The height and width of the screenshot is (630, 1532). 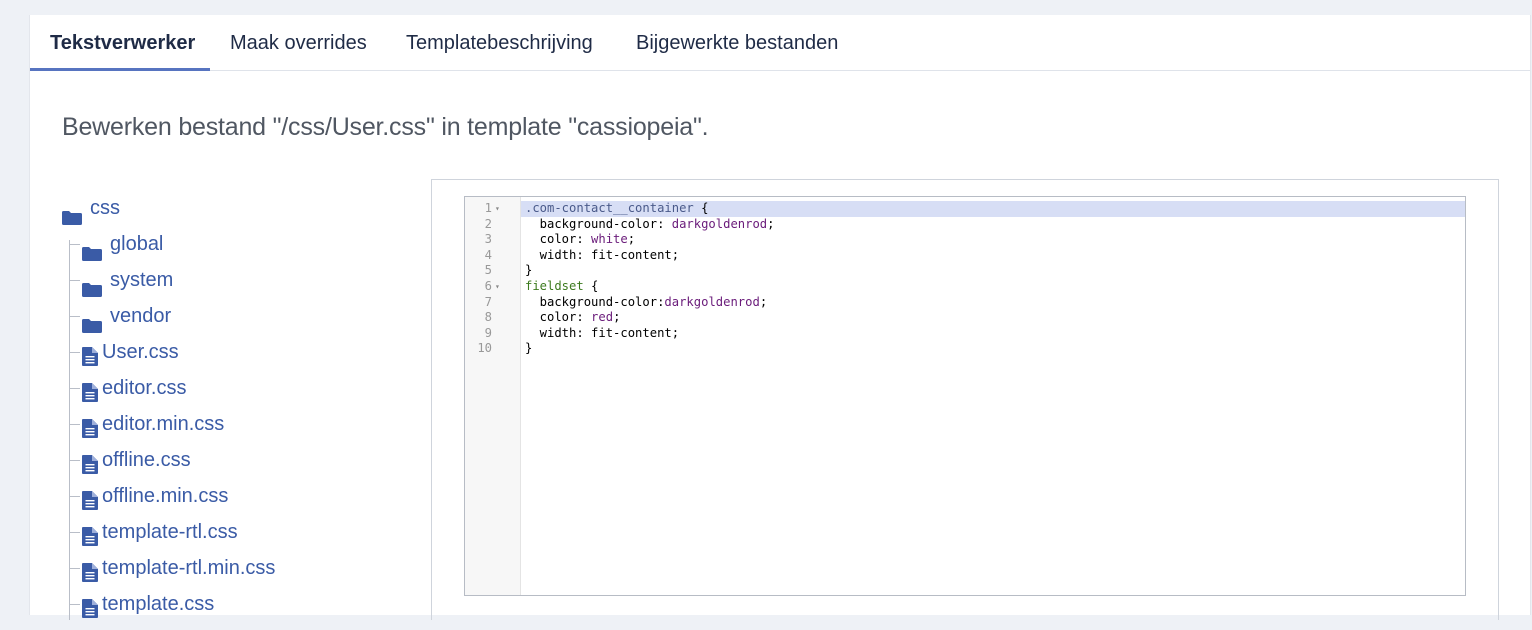 I want to click on code-line: 6 ▾ fieldset {, so click(x=965, y=287).